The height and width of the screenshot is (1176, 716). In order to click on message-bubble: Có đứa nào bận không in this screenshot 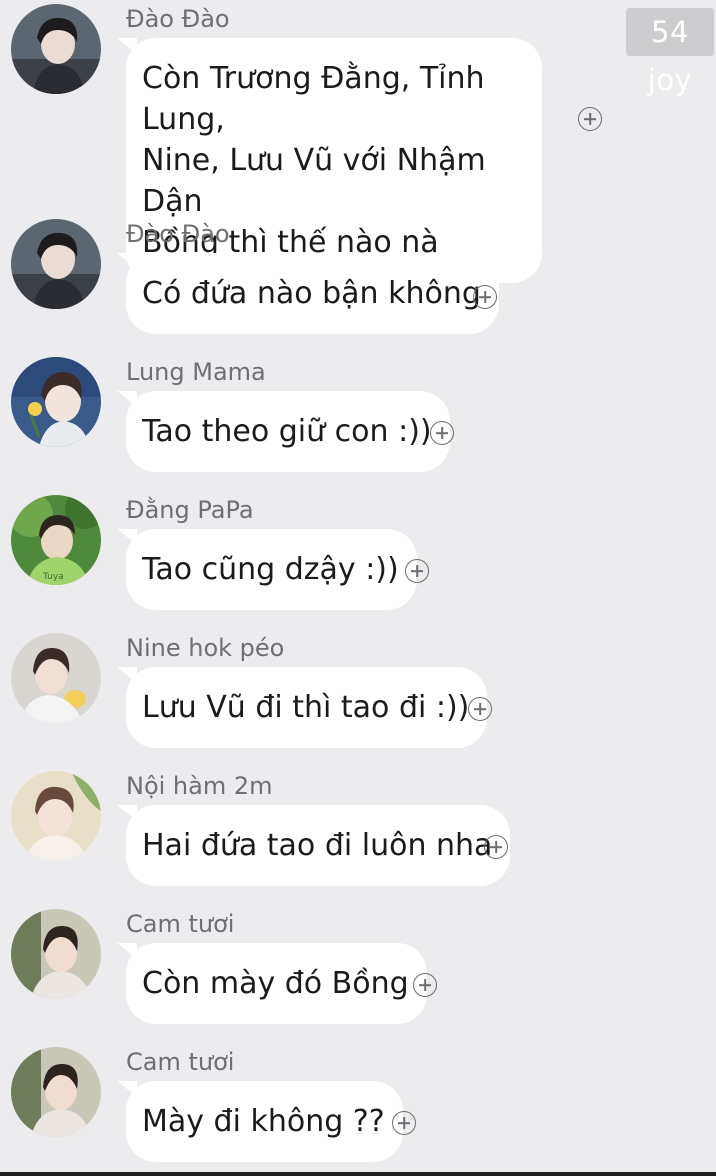, I will do `click(312, 293)`.